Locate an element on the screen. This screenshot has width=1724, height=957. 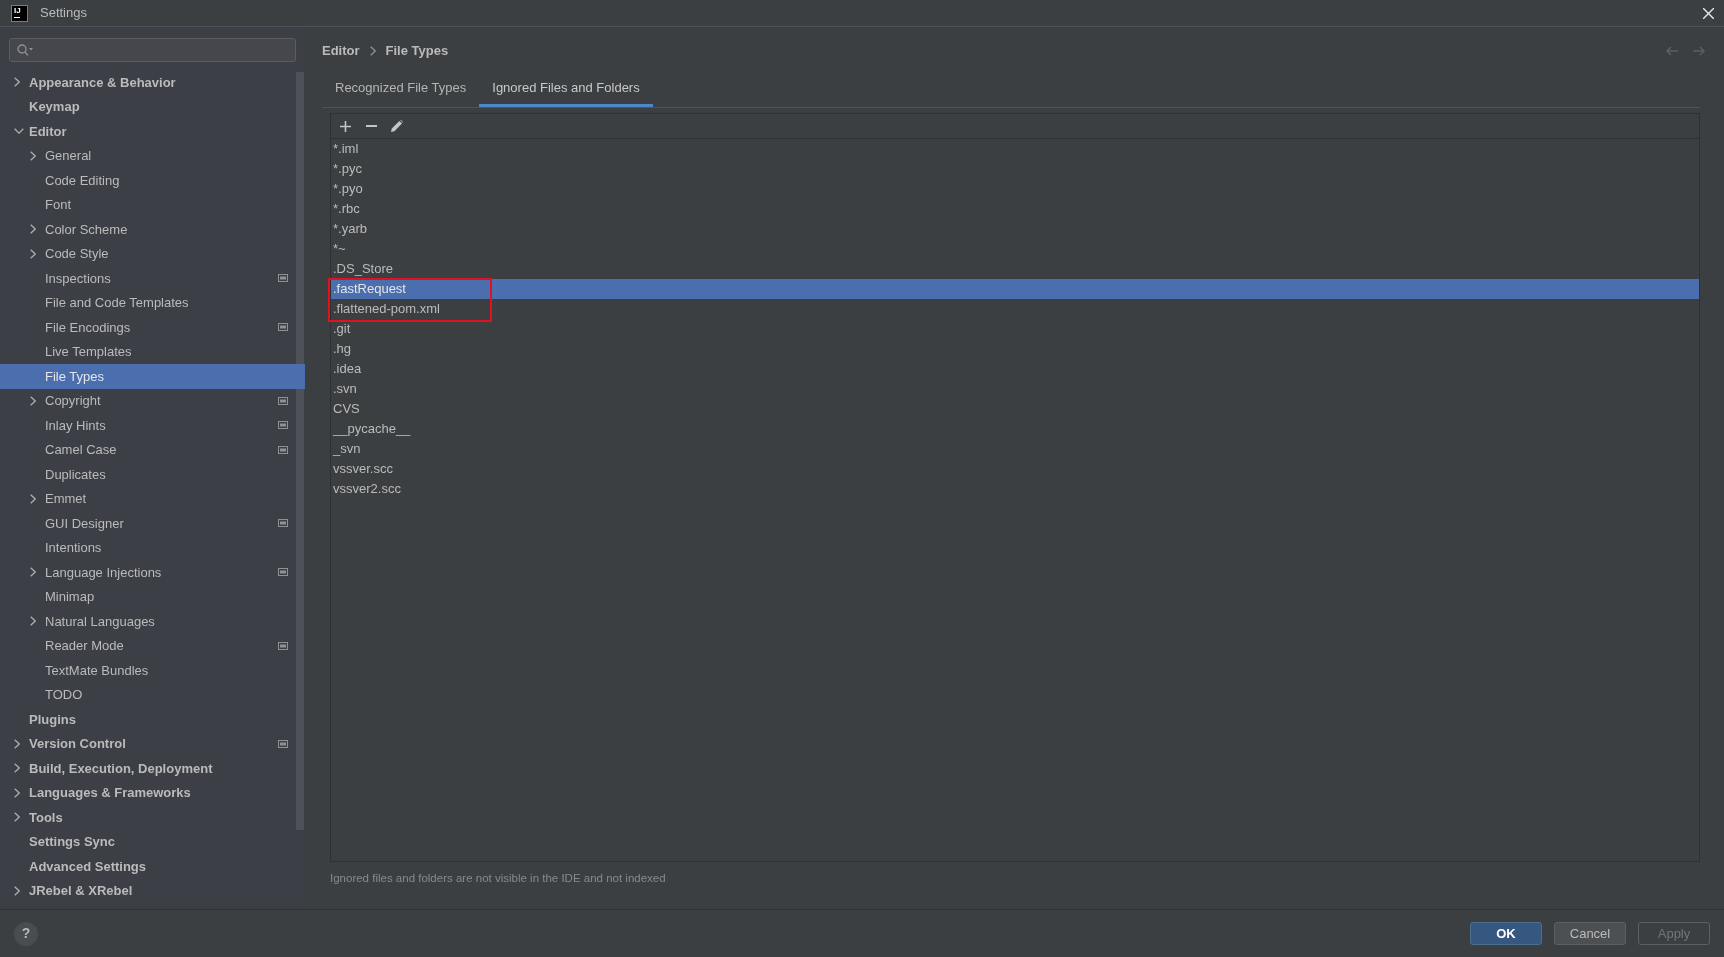
sidebar-item: Copyright is located at coordinates (152, 400).